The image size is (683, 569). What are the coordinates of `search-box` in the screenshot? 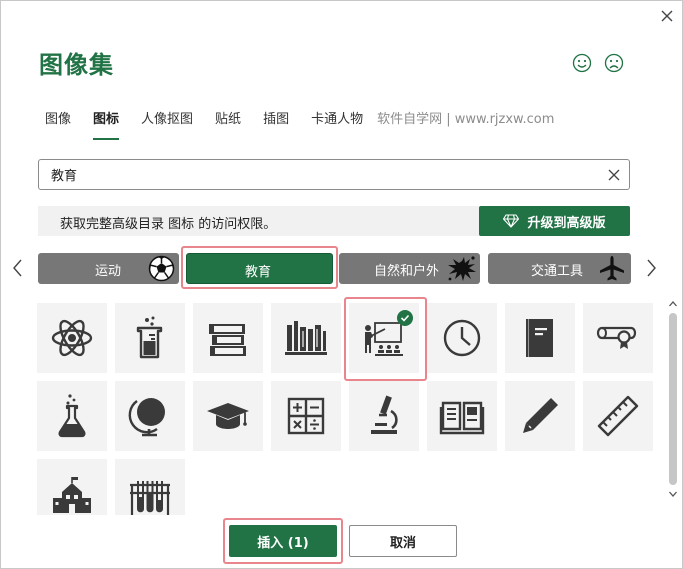 It's located at (334, 174).